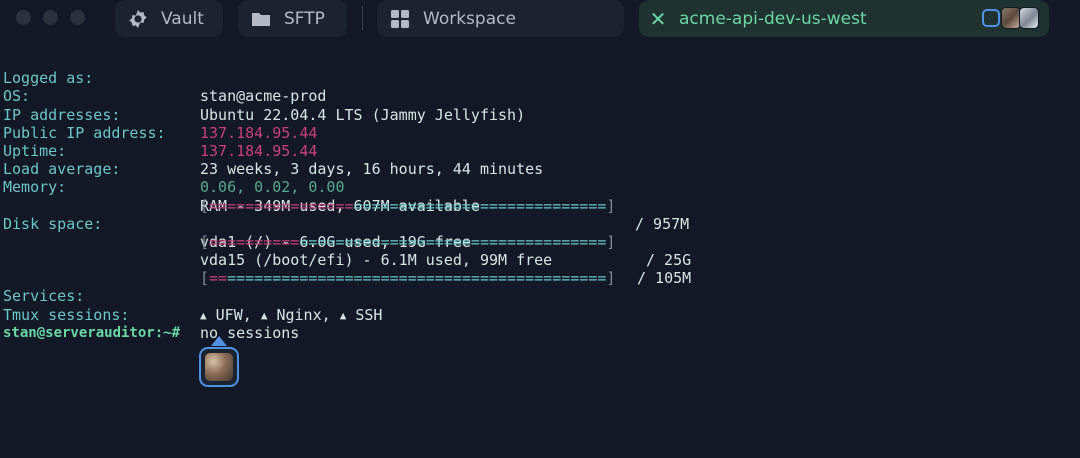  Describe the element at coordinates (540, 323) in the screenshot. I see `shell-prompt-row: stan@serverauditor:~#` at that location.